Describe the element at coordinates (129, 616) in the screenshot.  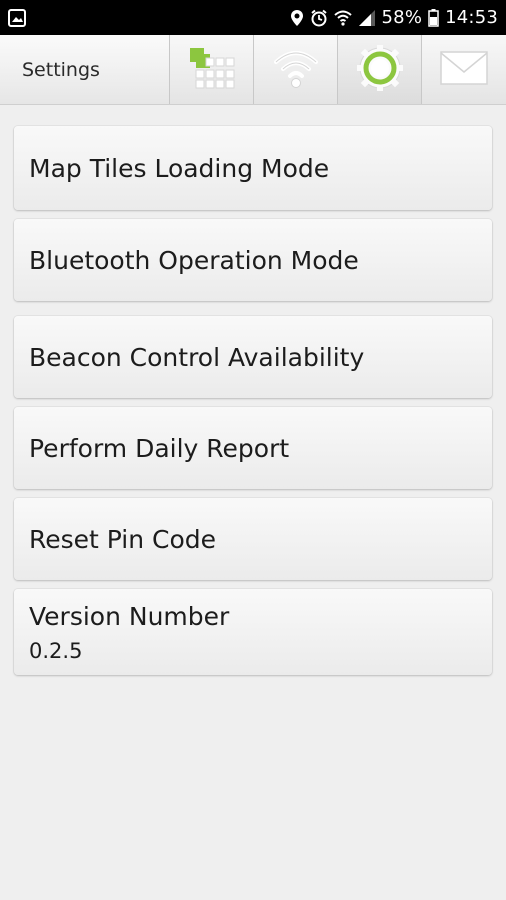
I see `setting-label: Version Number` at that location.